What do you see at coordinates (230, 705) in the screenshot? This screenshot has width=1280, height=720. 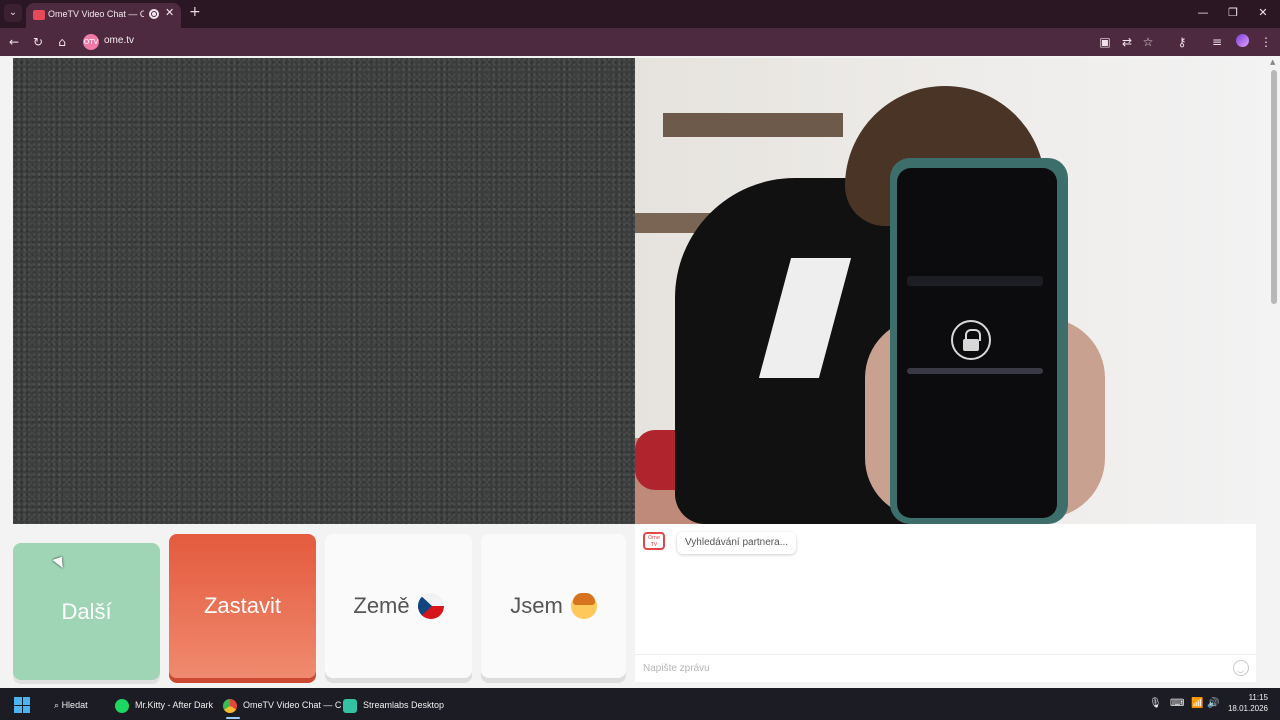 I see `chrome-icon` at bounding box center [230, 705].